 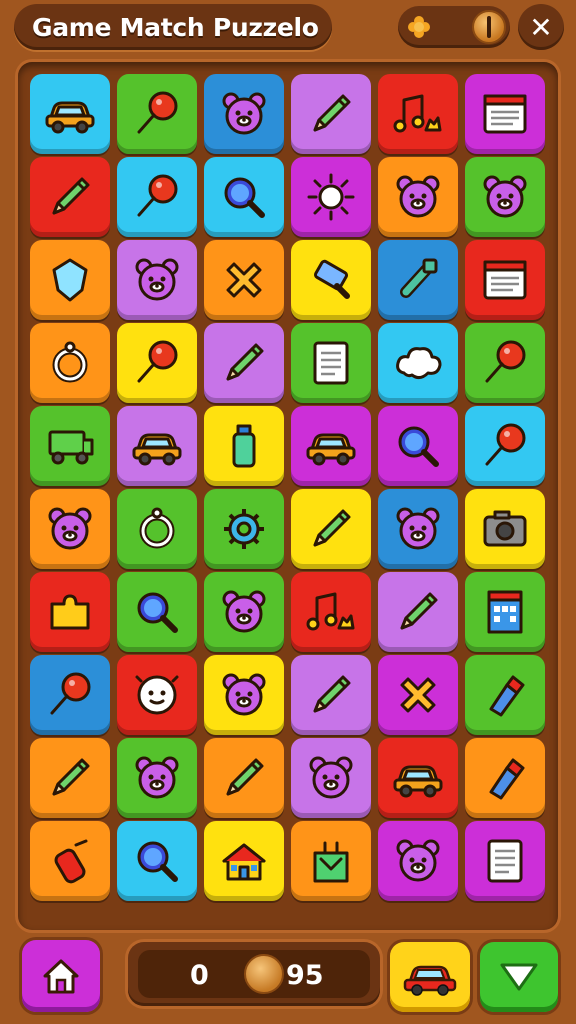 I want to click on tile-r8-c1, so click(x=70, y=695).